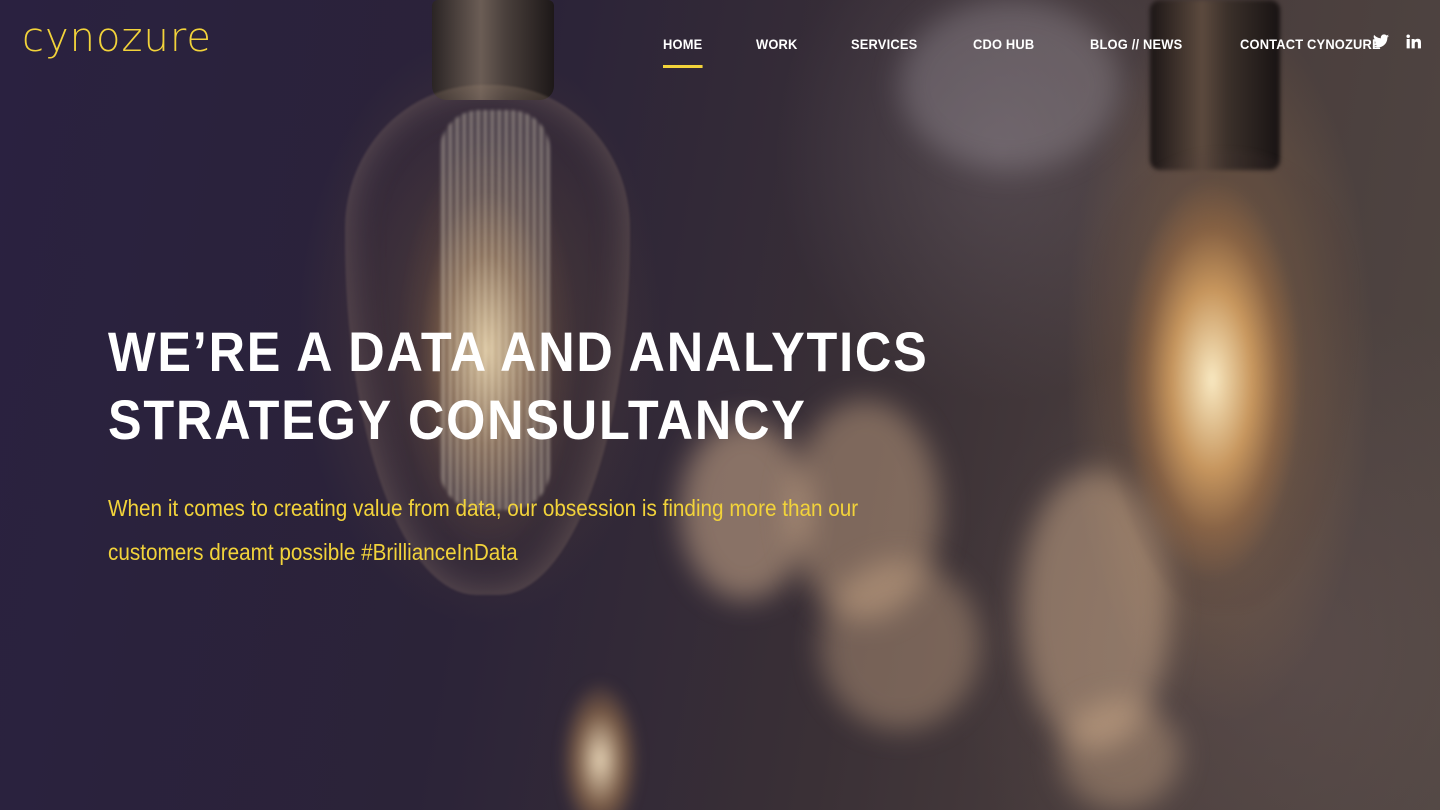 The width and height of the screenshot is (1440, 810). I want to click on hero-title-line: WE’RE A DATA AND ANALYTICS, so click(518, 351).